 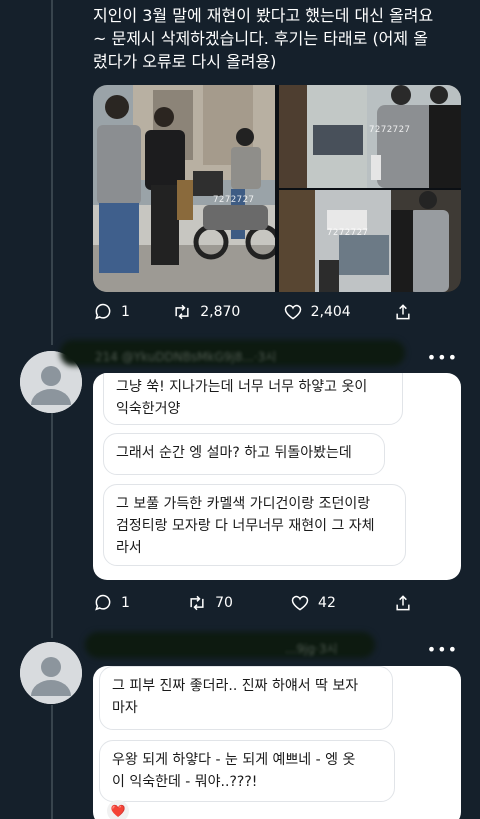 I want to click on avatar, so click(x=51, y=673).